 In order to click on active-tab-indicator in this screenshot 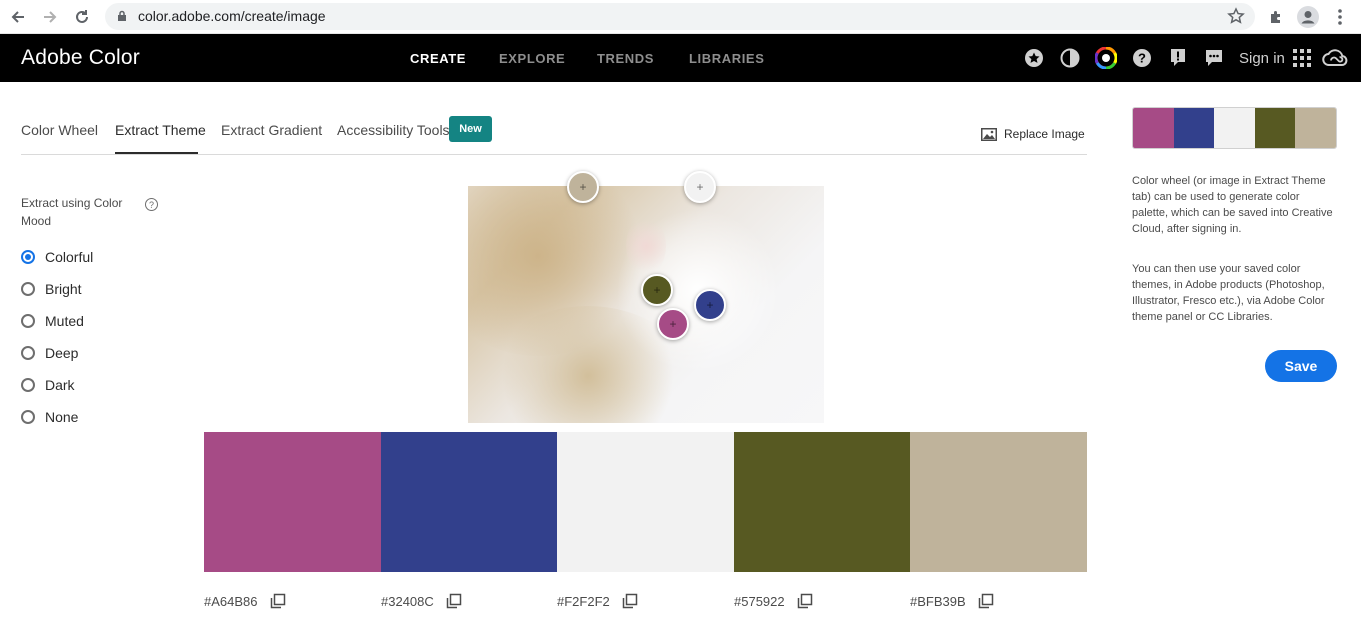, I will do `click(156, 153)`.